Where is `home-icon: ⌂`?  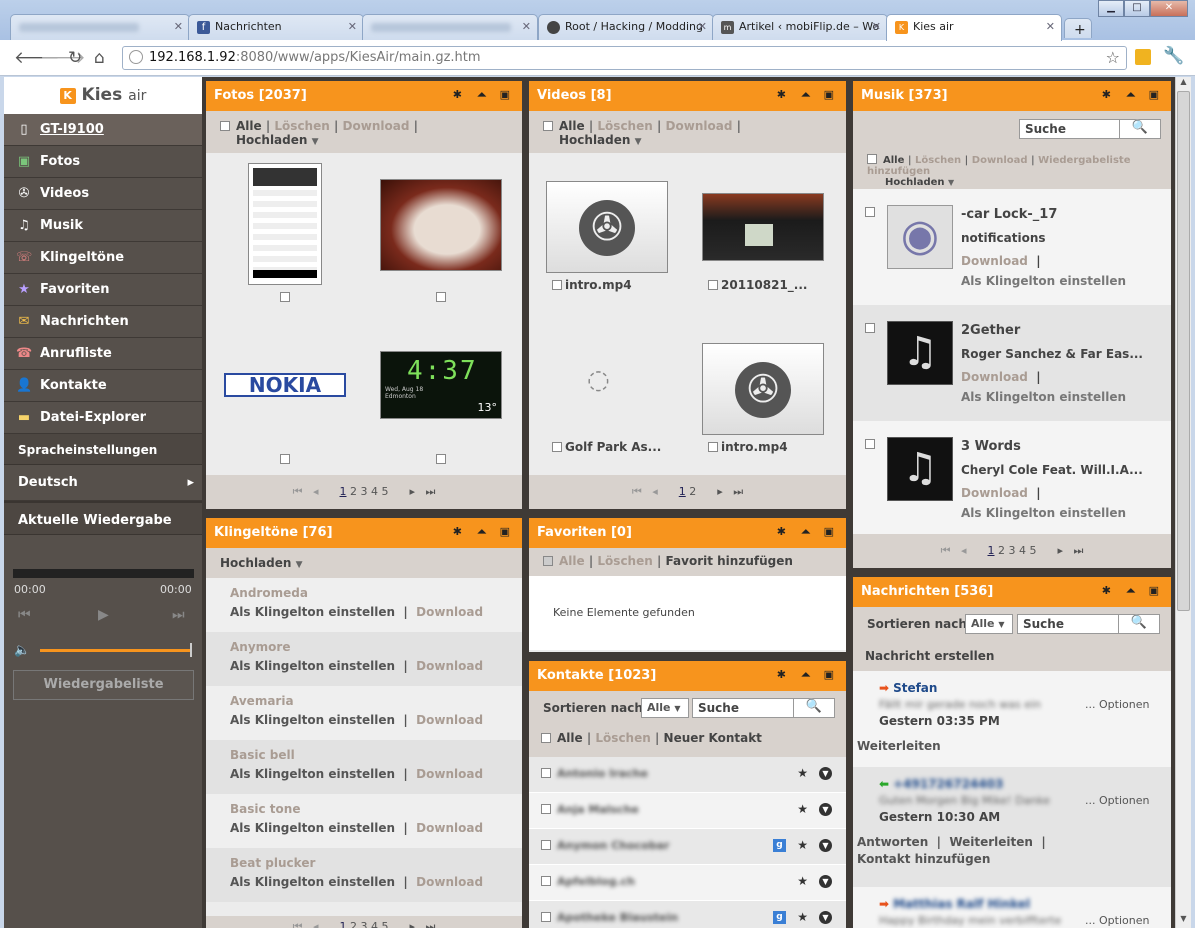 home-icon: ⌂ is located at coordinates (99, 58).